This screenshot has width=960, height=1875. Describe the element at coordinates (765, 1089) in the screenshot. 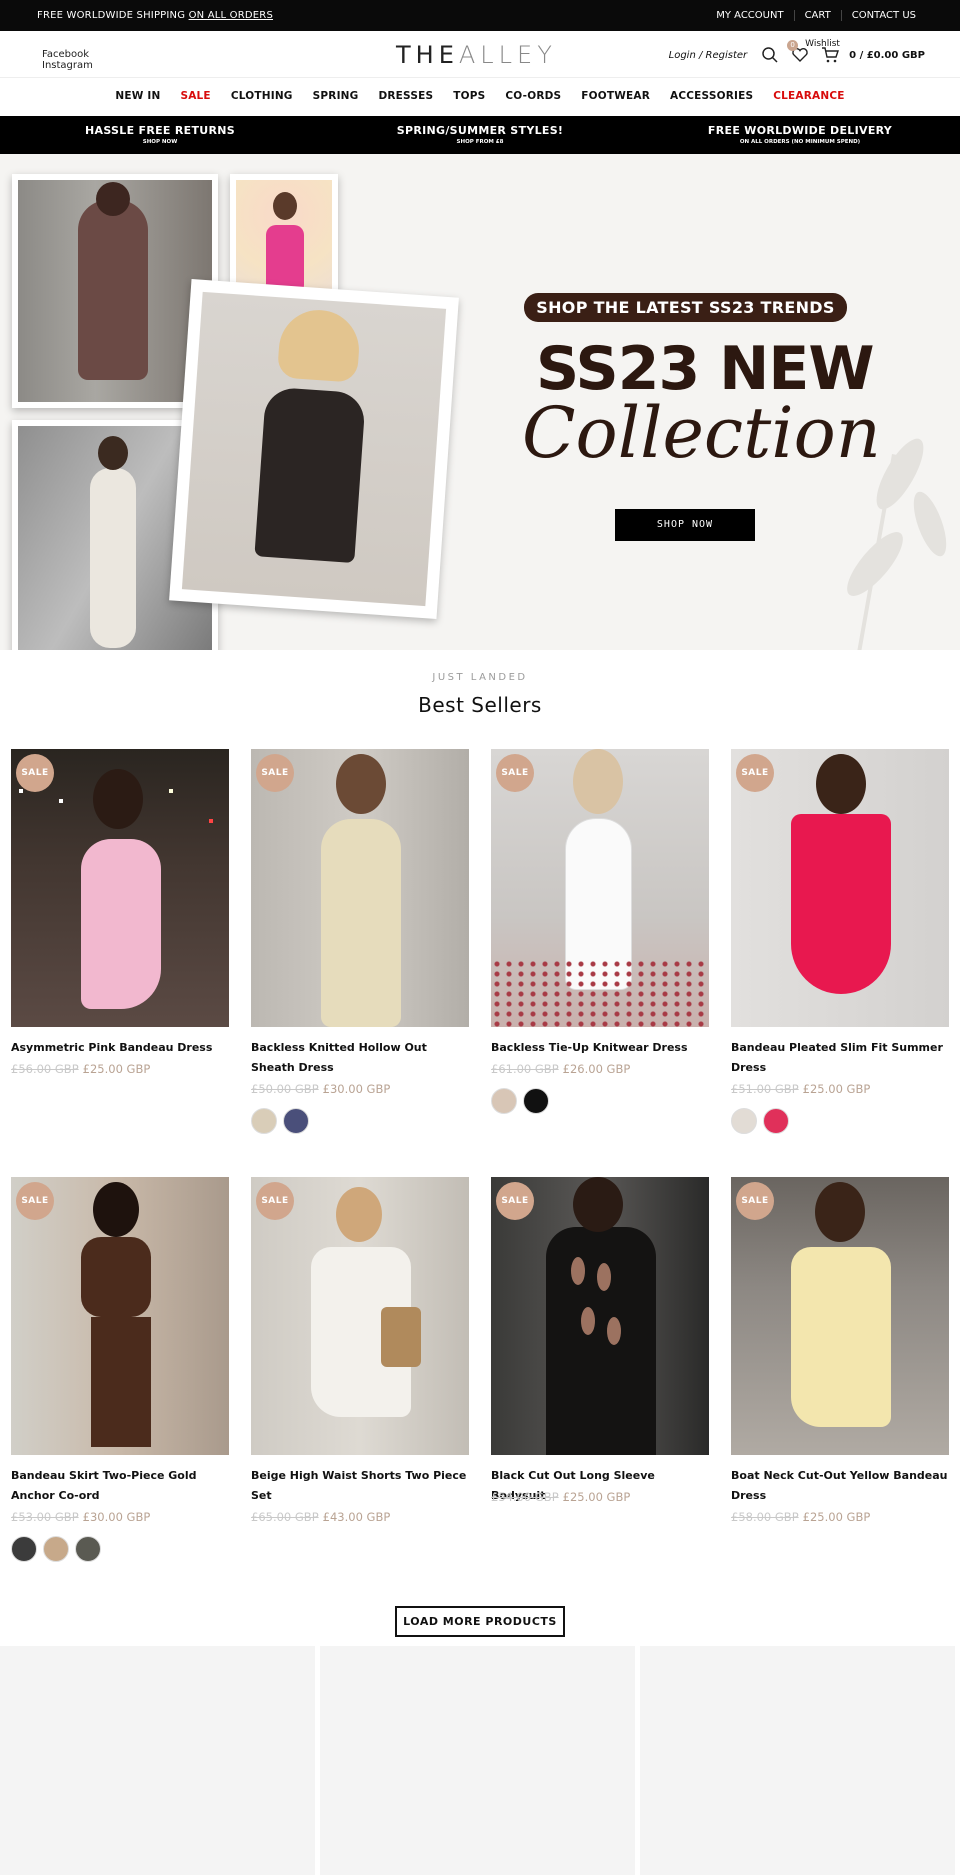

I see `original-price: £51.00 GBP` at that location.